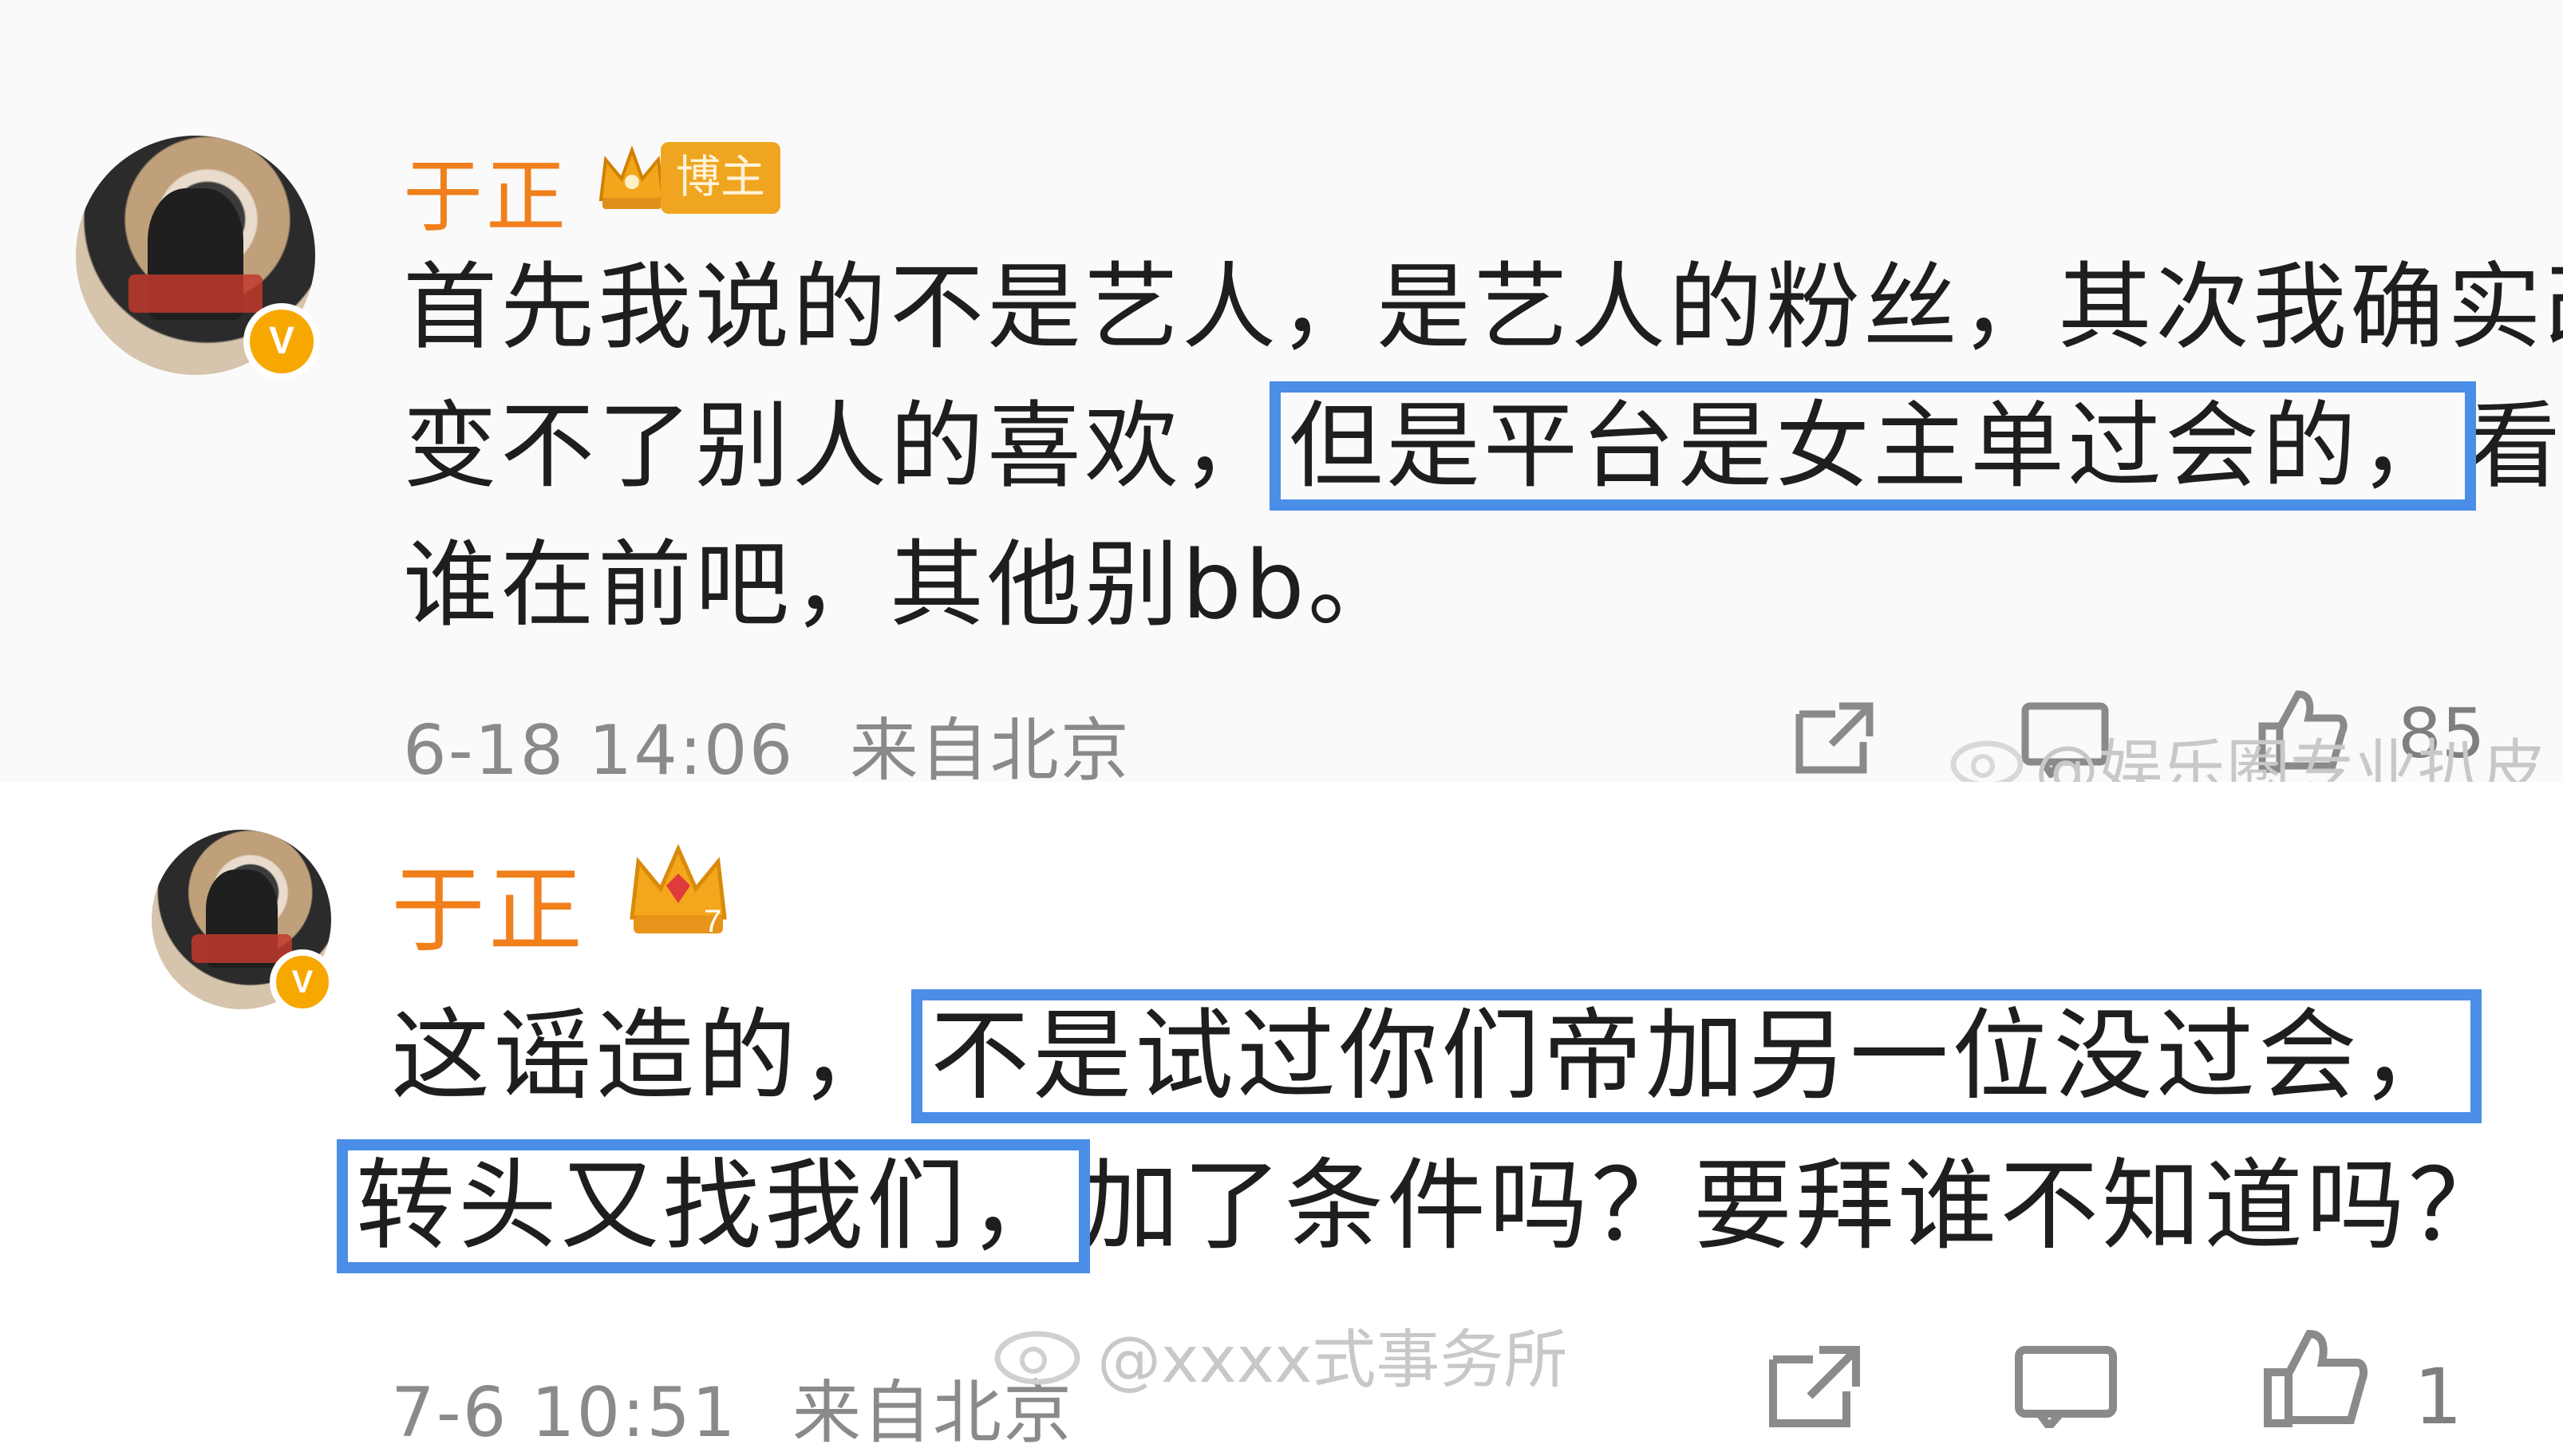 The image size is (2563, 1456). Describe the element at coordinates (599, 751) in the screenshot. I see `timestamp: 6-18 14:06` at that location.